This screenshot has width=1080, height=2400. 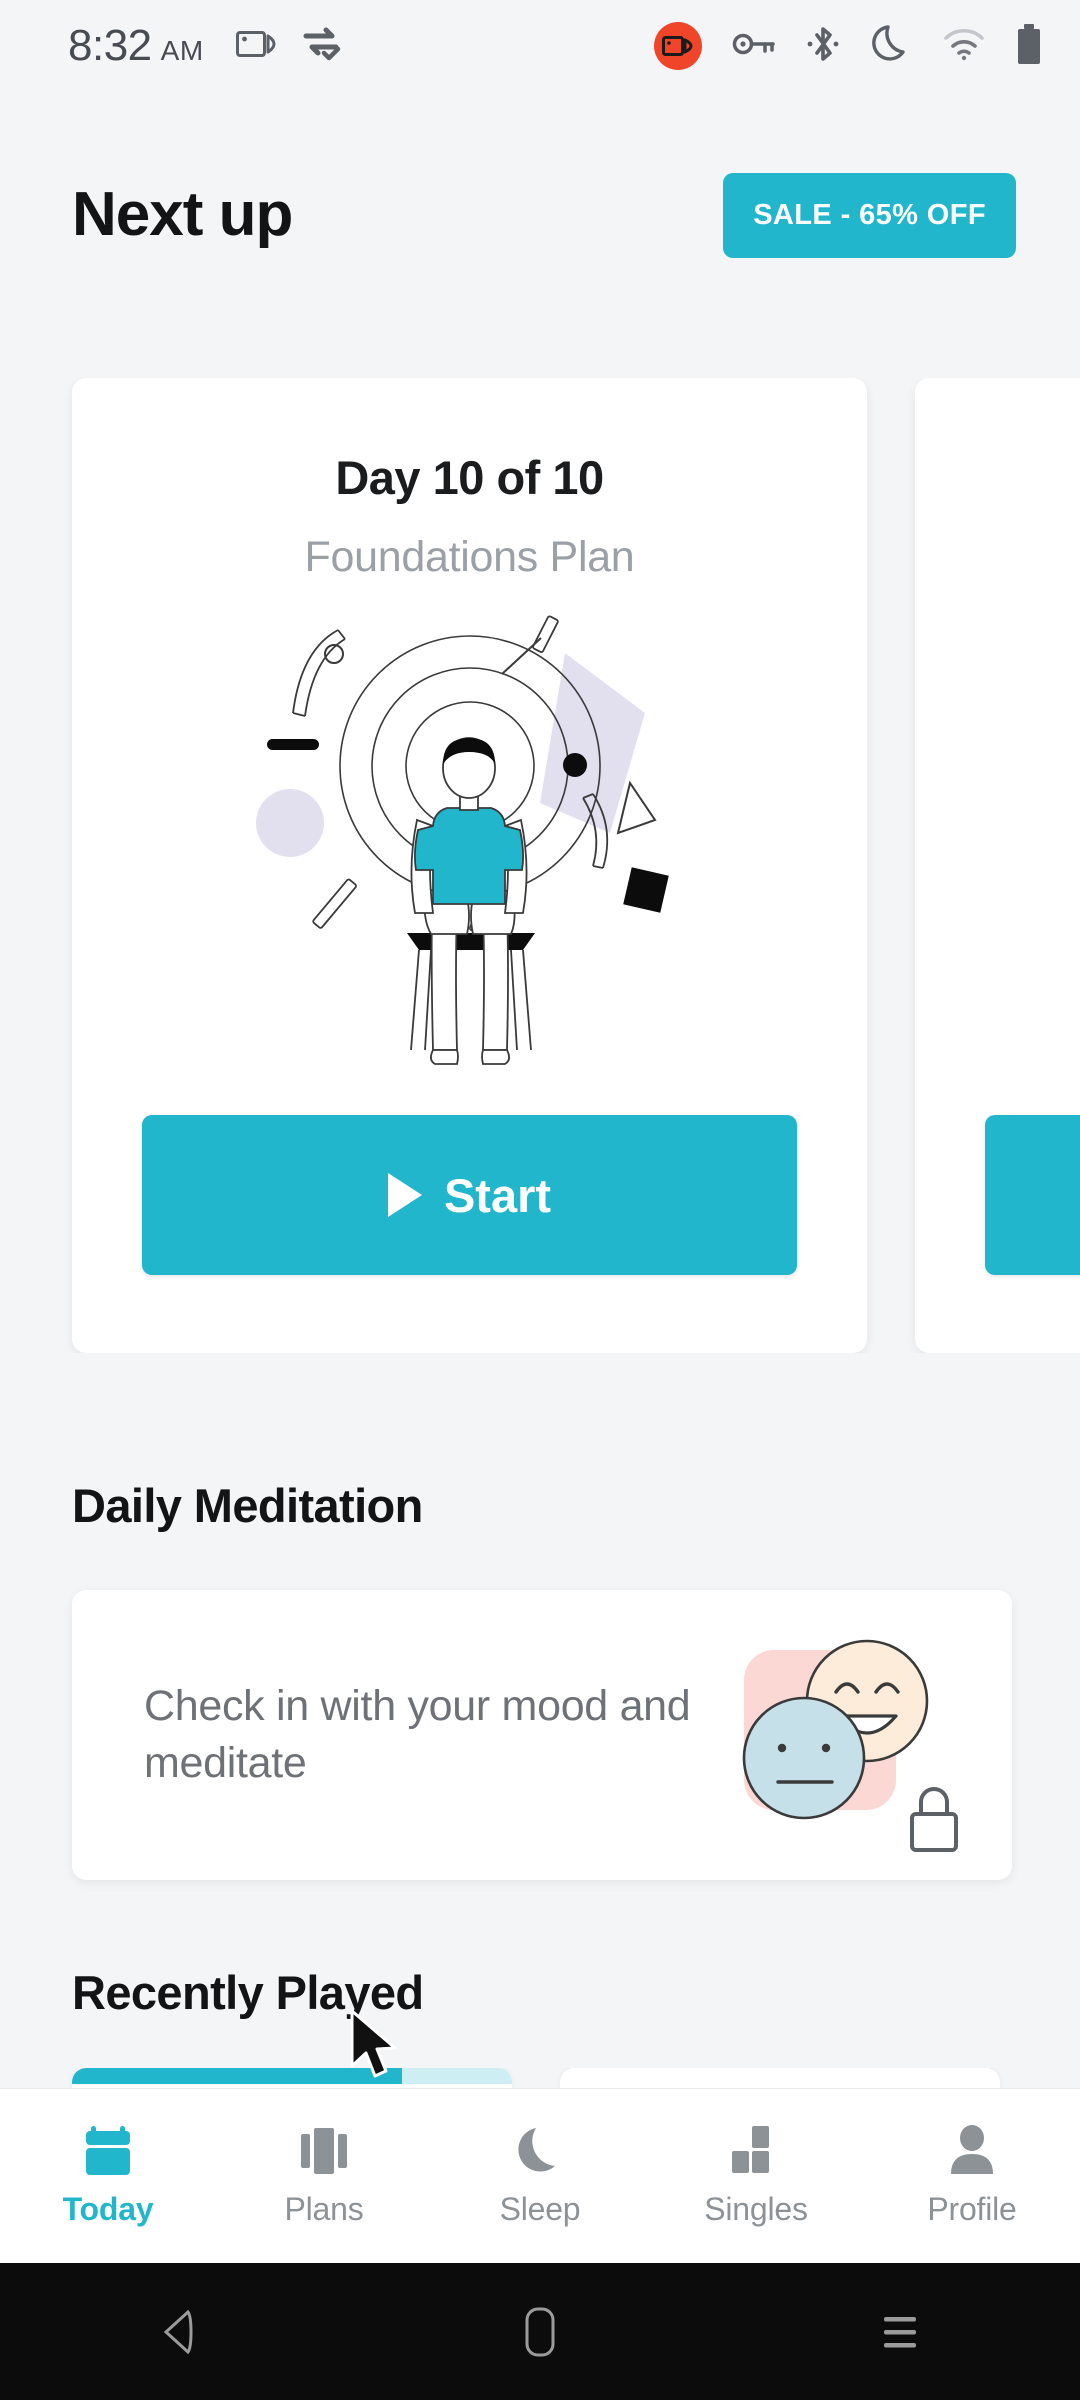 What do you see at coordinates (869, 215) in the screenshot?
I see `sale-button: SALE - 65% OFF` at bounding box center [869, 215].